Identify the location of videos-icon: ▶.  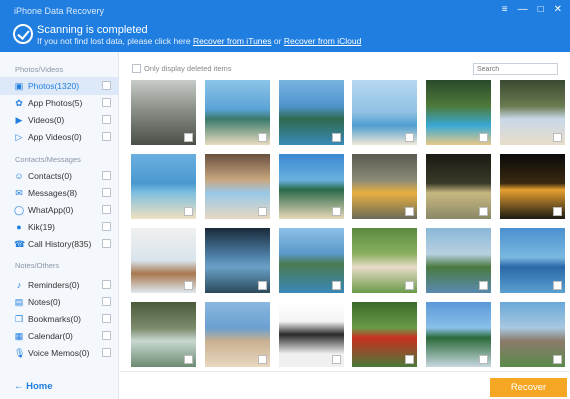
(19, 120).